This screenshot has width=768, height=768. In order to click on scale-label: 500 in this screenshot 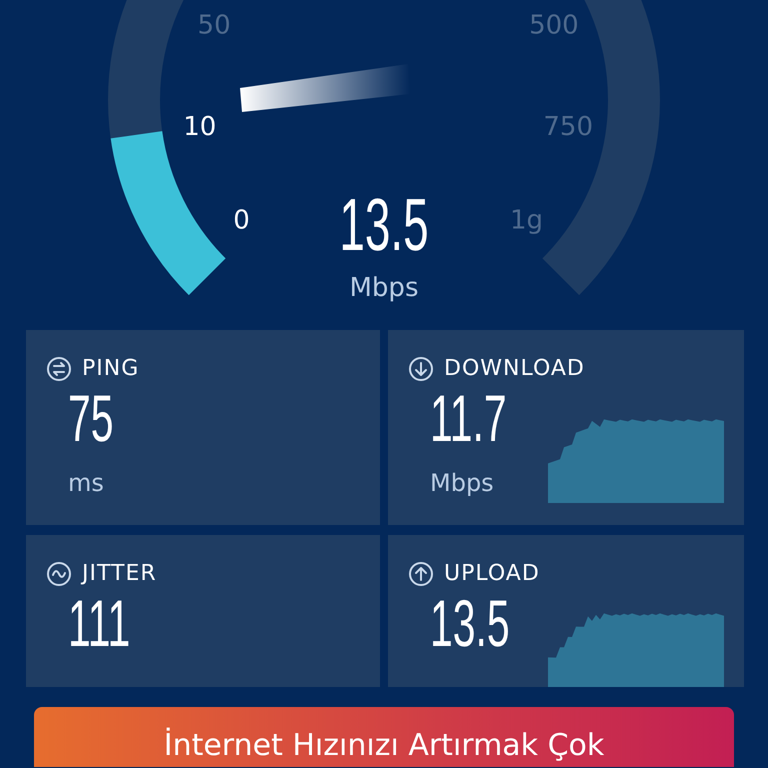, I will do `click(554, 25)`.